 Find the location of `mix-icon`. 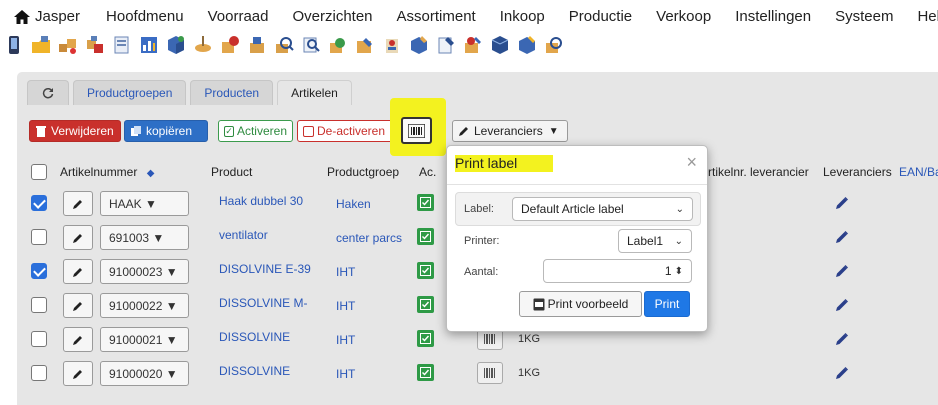

mix-icon is located at coordinates (392, 45).